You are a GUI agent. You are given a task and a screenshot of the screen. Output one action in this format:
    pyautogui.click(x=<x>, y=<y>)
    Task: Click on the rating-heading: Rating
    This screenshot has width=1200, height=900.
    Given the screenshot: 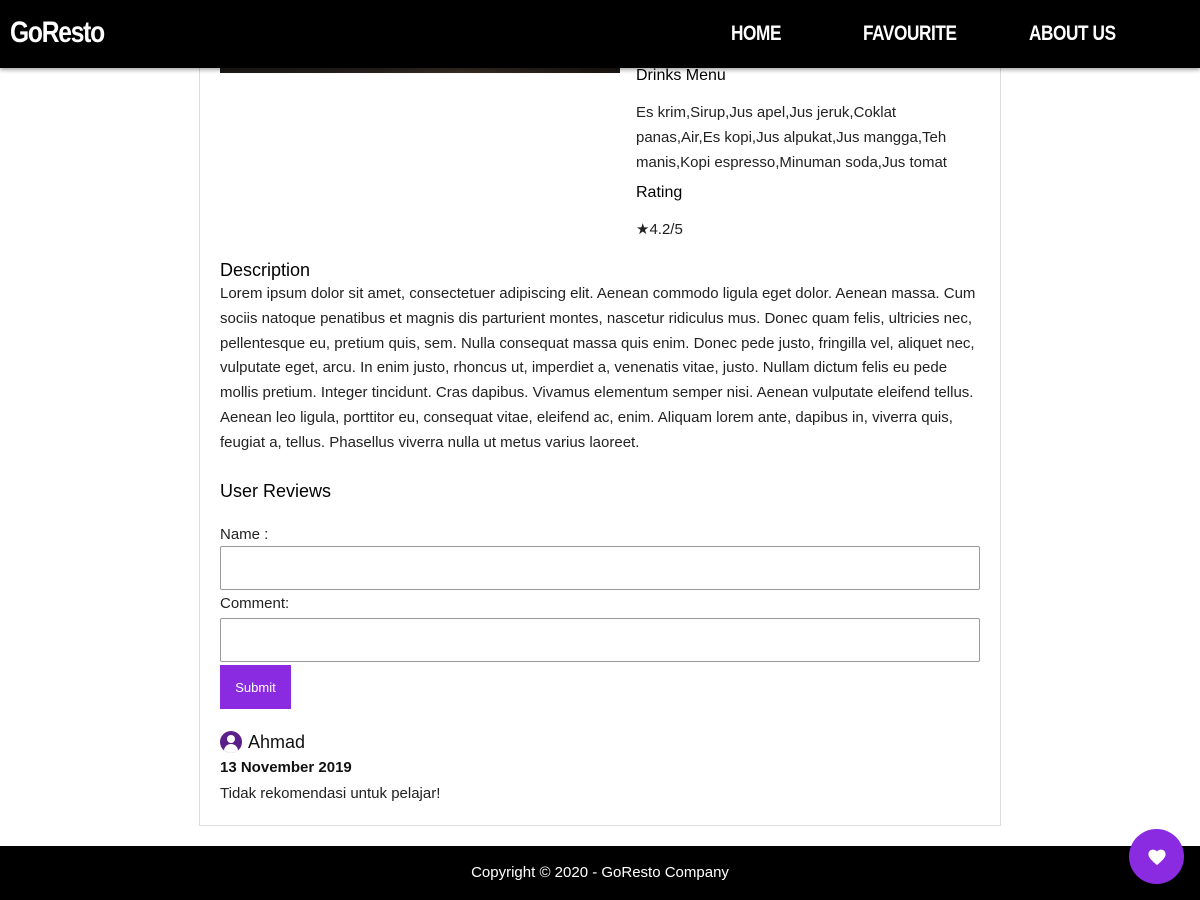 What is the action you would take?
    pyautogui.click(x=659, y=192)
    